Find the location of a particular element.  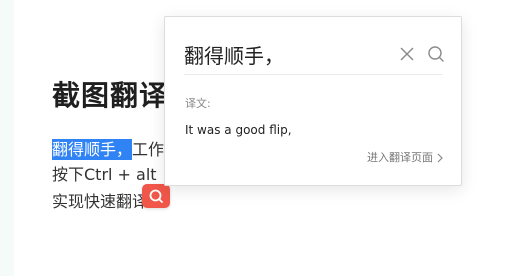

document-line-1: 翻得顺手，工作 is located at coordinates (108, 150).